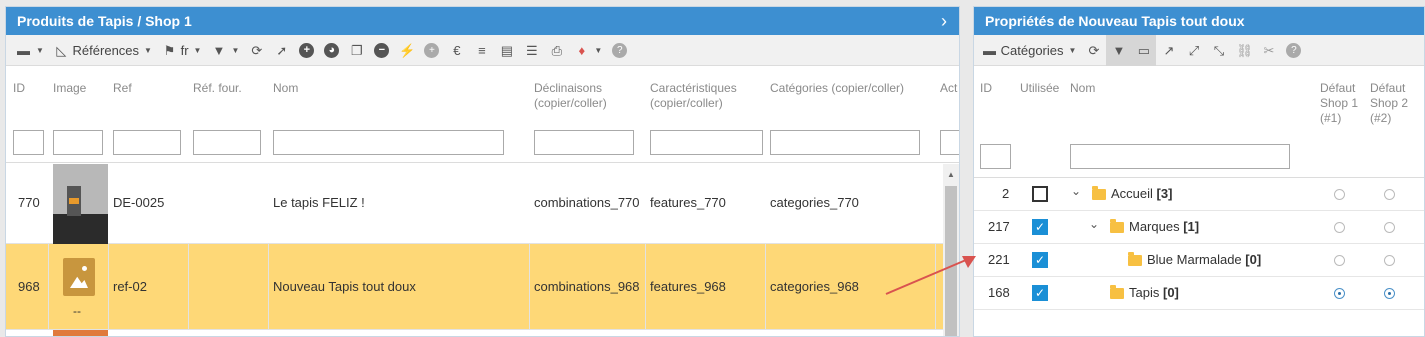 Image resolution: width=1425 pixels, height=337 pixels. What do you see at coordinates (568, 88) in the screenshot?
I see `col-declinaisons-line1: Déclinaisons` at bounding box center [568, 88].